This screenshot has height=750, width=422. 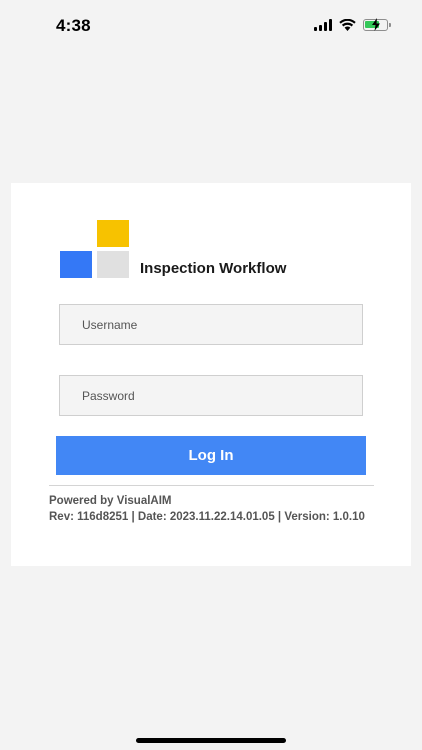 What do you see at coordinates (211, 25) in the screenshot?
I see `status-bar: 4:38` at bounding box center [211, 25].